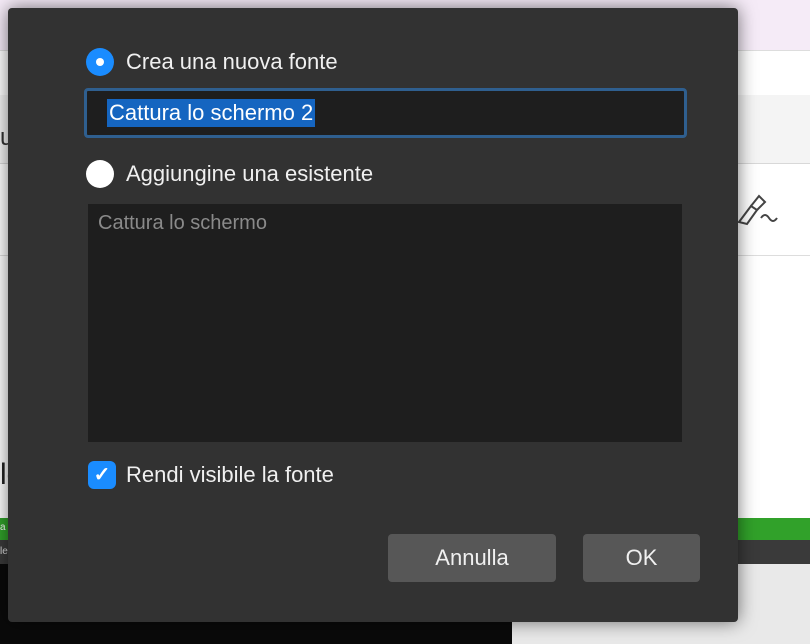  I want to click on ok-button: OK, so click(641, 558).